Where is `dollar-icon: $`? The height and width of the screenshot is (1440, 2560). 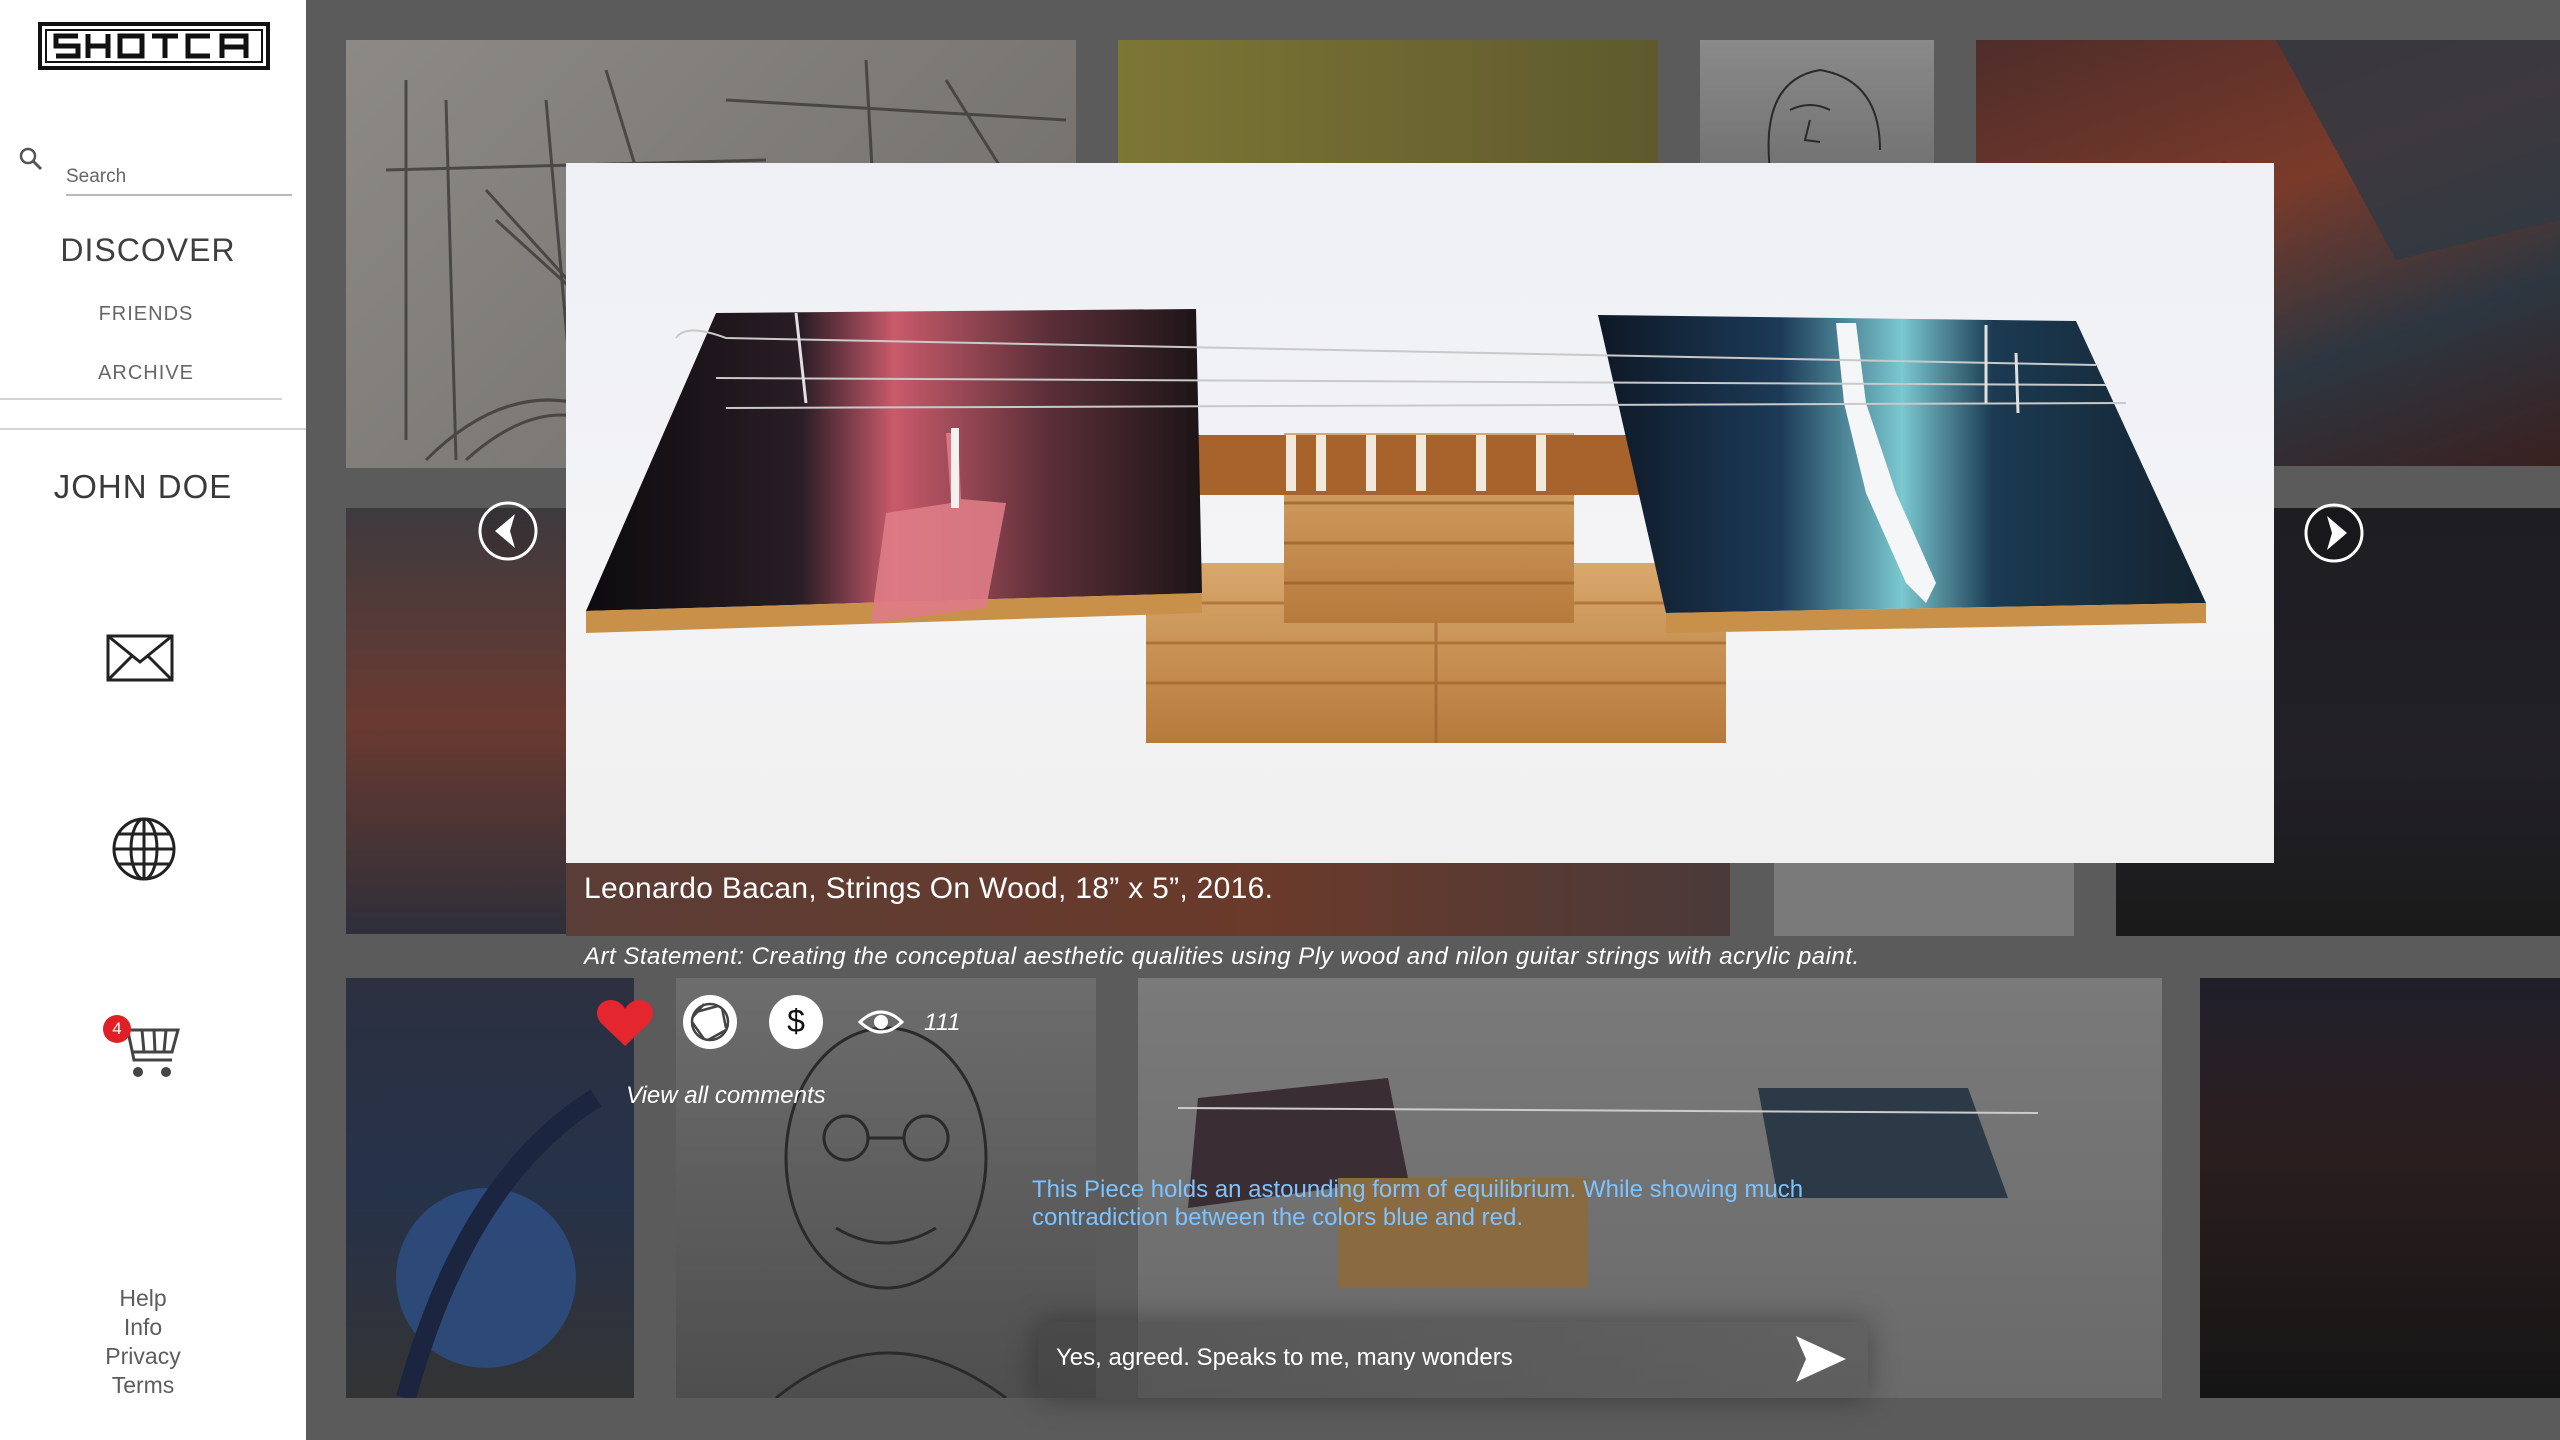 dollar-icon: $ is located at coordinates (796, 1022).